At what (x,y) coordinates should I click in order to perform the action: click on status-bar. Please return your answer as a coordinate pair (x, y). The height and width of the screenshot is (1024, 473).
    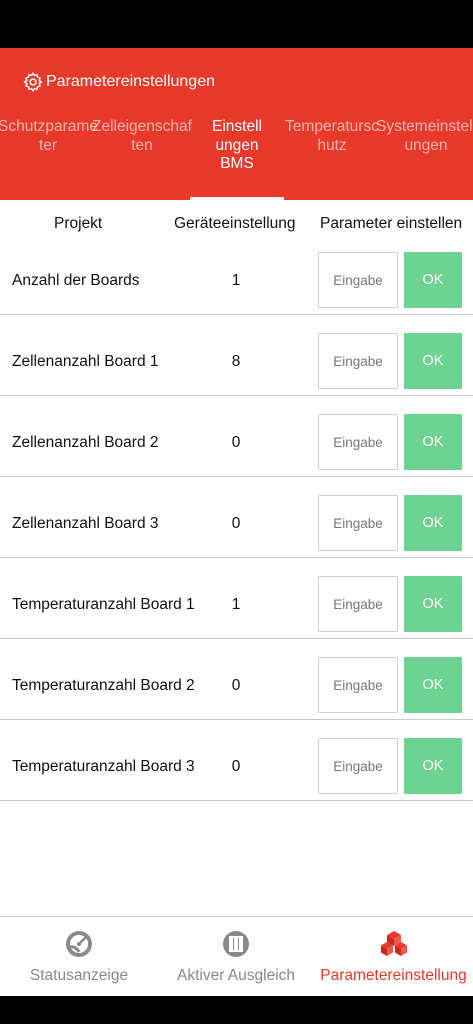
    Looking at the image, I should click on (236, 24).